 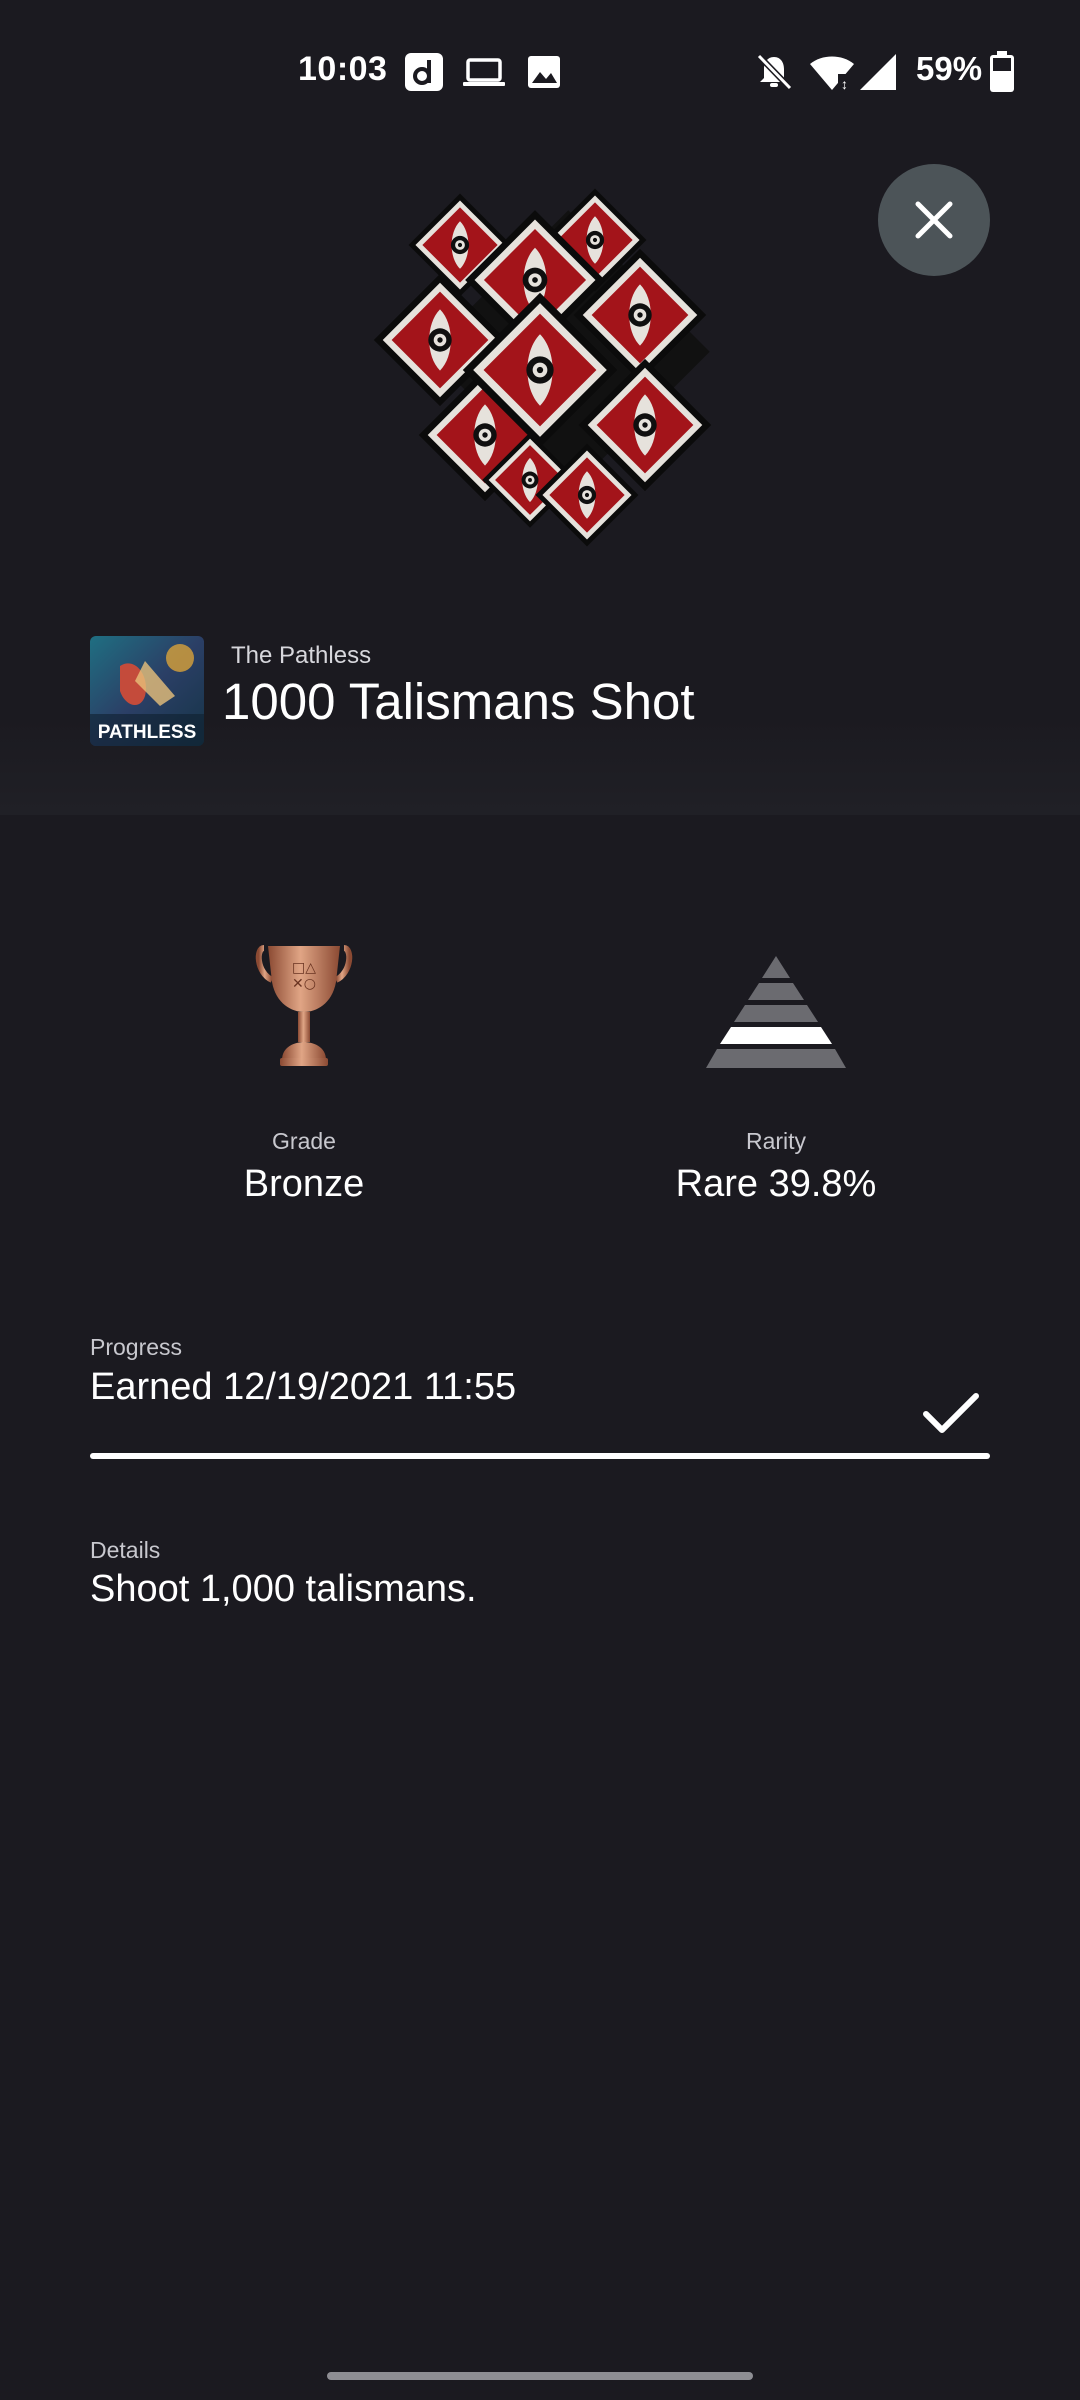 I want to click on bell-muted-icon, so click(x=774, y=72).